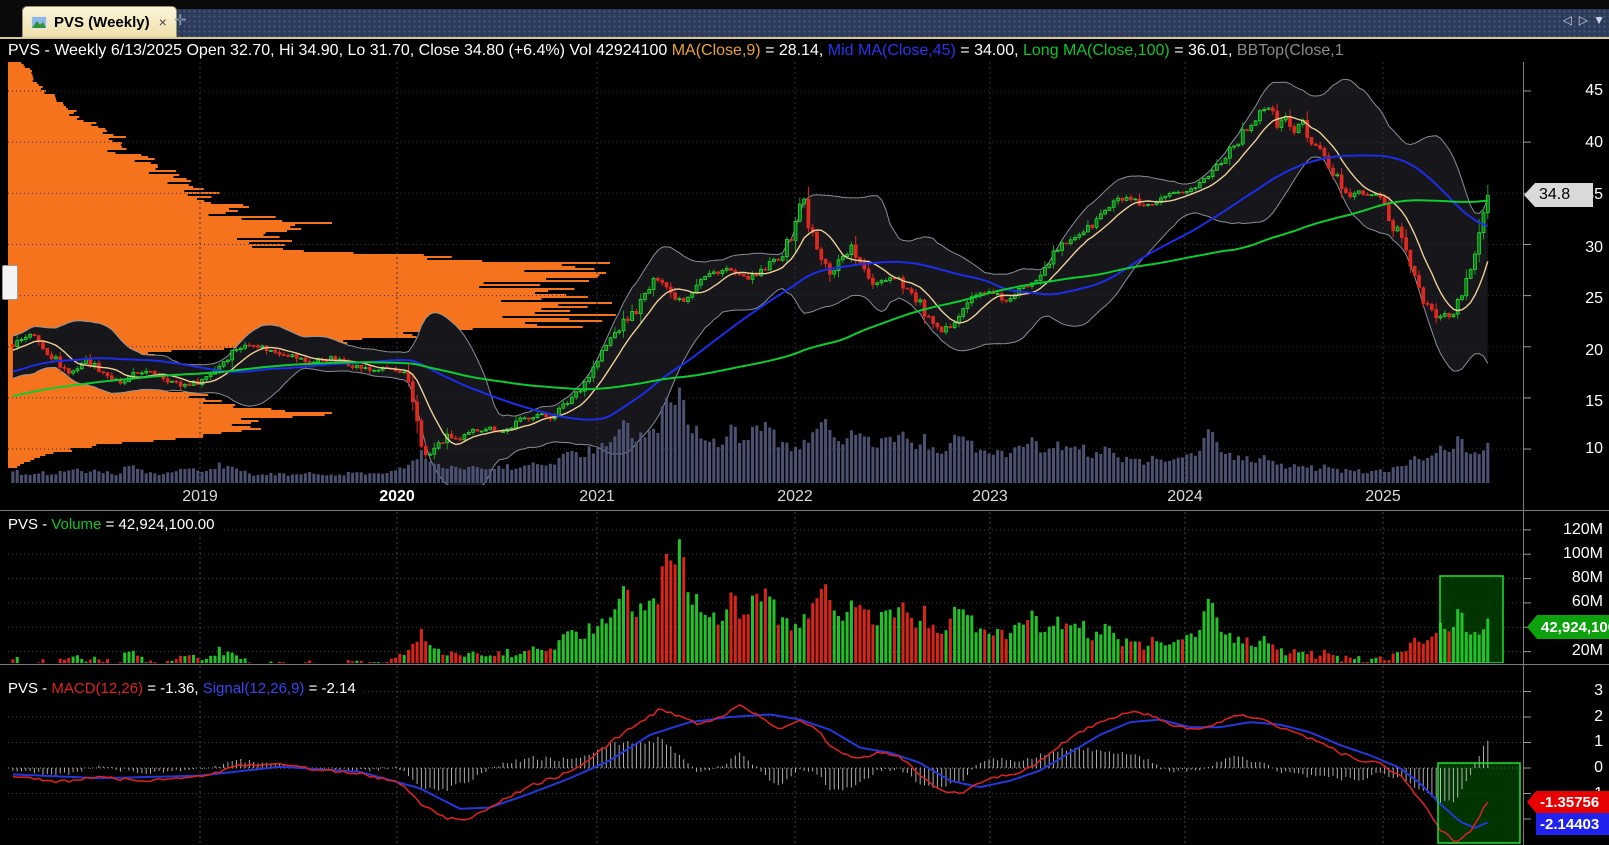 The width and height of the screenshot is (1609, 845). What do you see at coordinates (1594, 90) in the screenshot?
I see `price-axis-label-45: 45` at bounding box center [1594, 90].